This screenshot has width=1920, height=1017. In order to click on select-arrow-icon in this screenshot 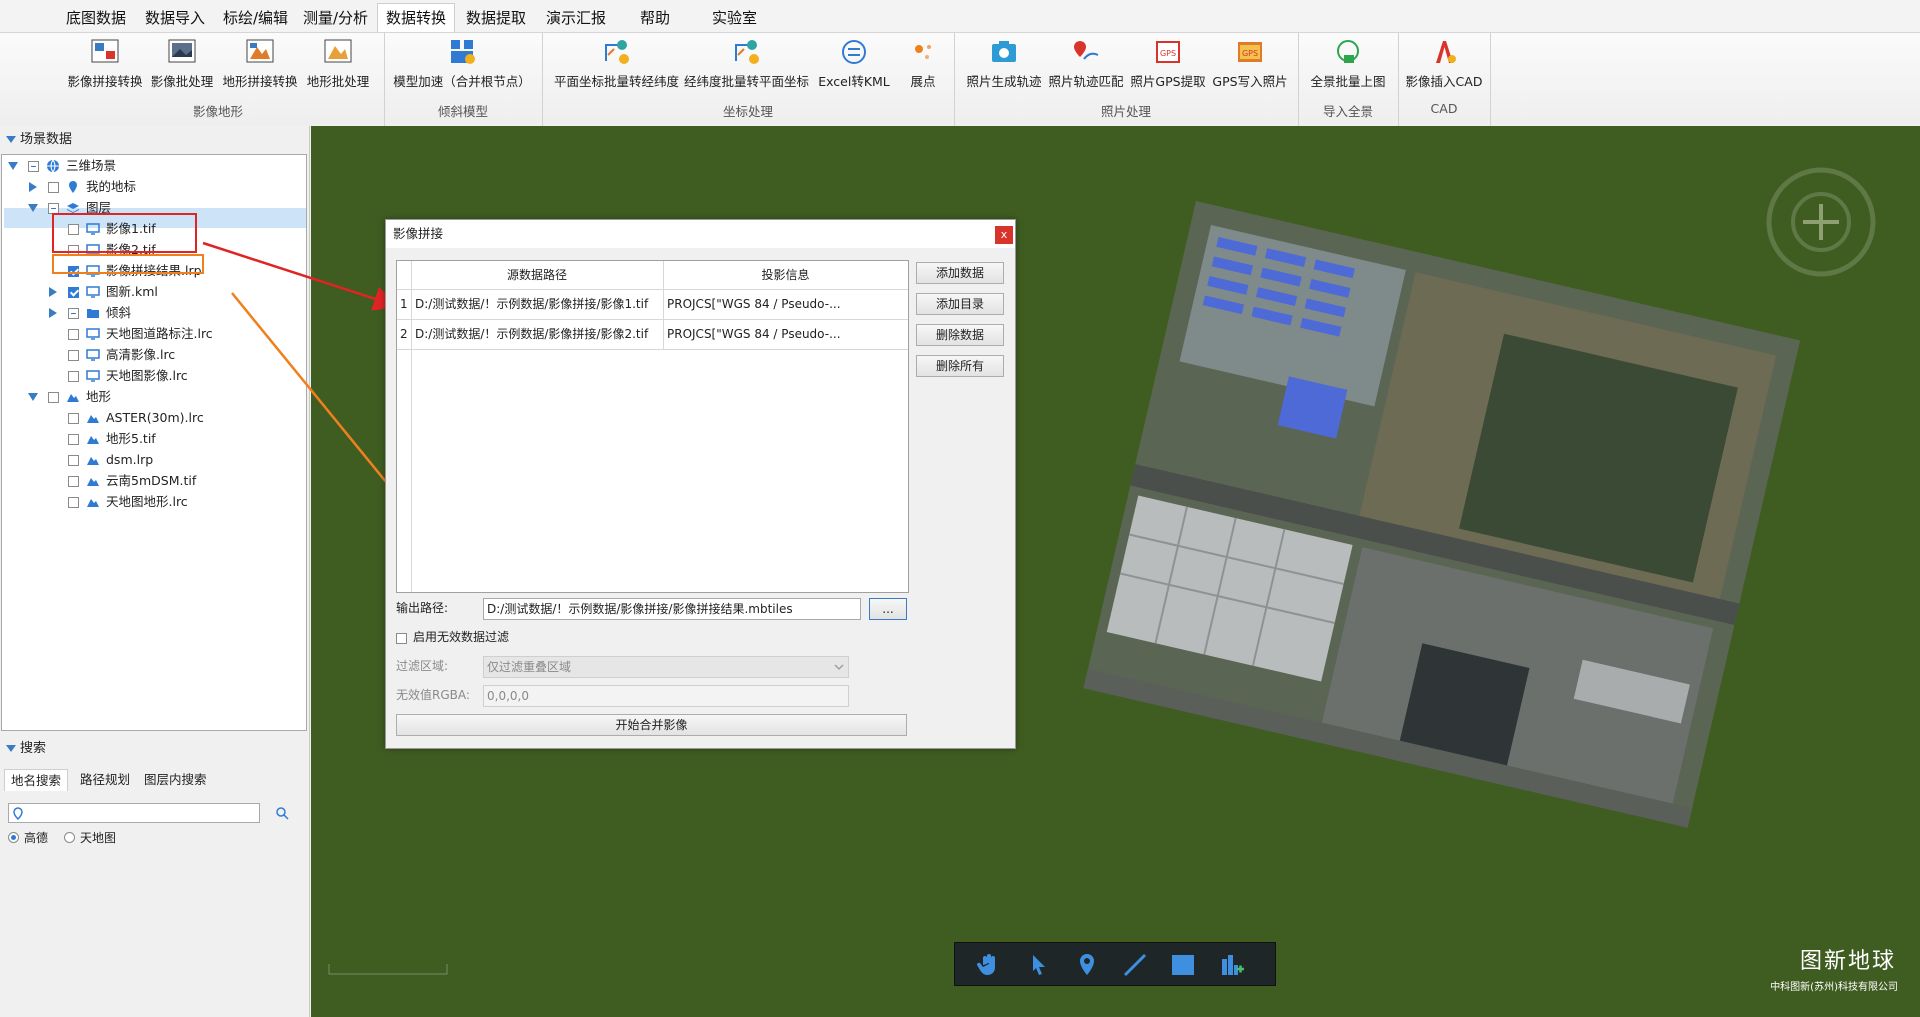, I will do `click(1039, 965)`.